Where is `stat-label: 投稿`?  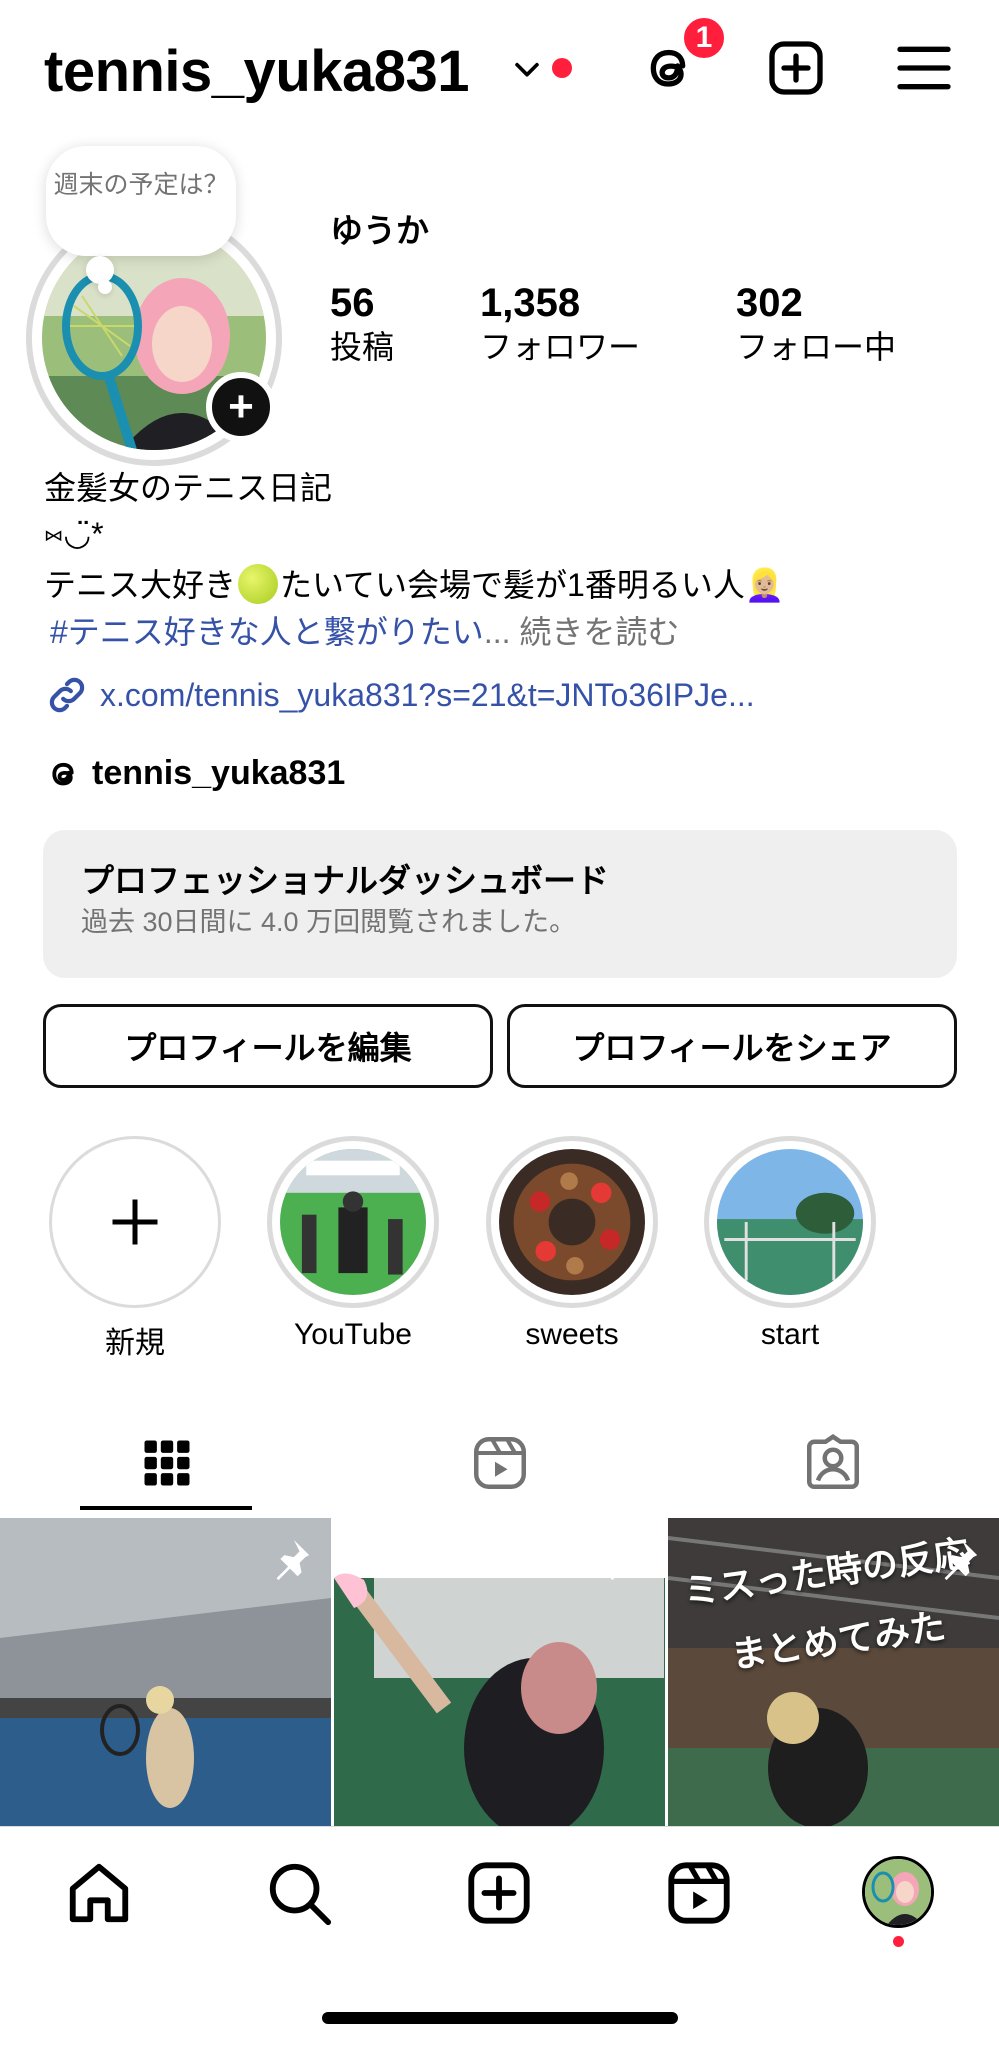
stat-label: 投稿 is located at coordinates (362, 347).